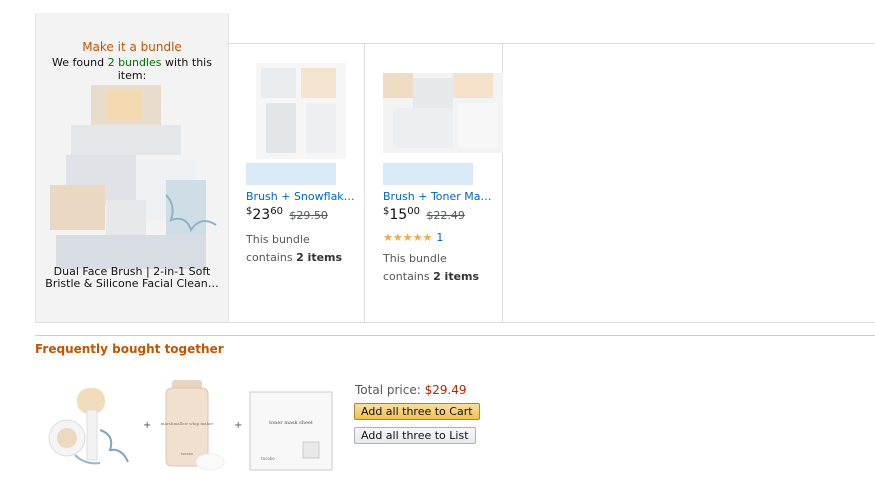  Describe the element at coordinates (443, 111) in the screenshot. I see `bundle-2-image` at that location.